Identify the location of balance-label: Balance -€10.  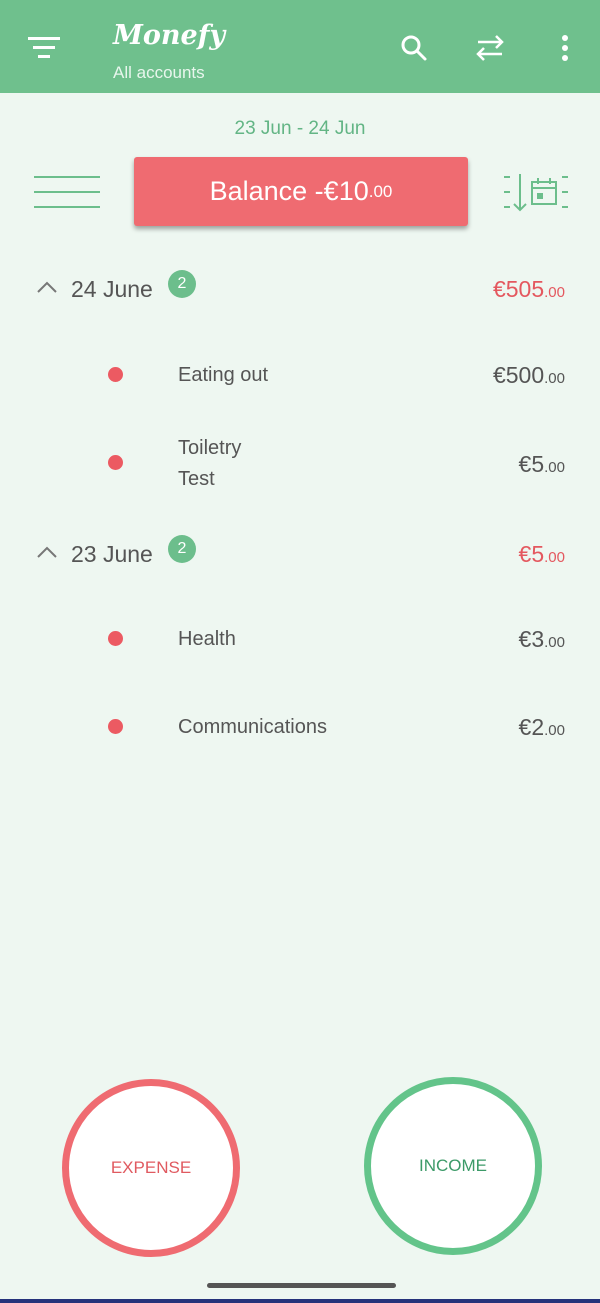
(289, 191).